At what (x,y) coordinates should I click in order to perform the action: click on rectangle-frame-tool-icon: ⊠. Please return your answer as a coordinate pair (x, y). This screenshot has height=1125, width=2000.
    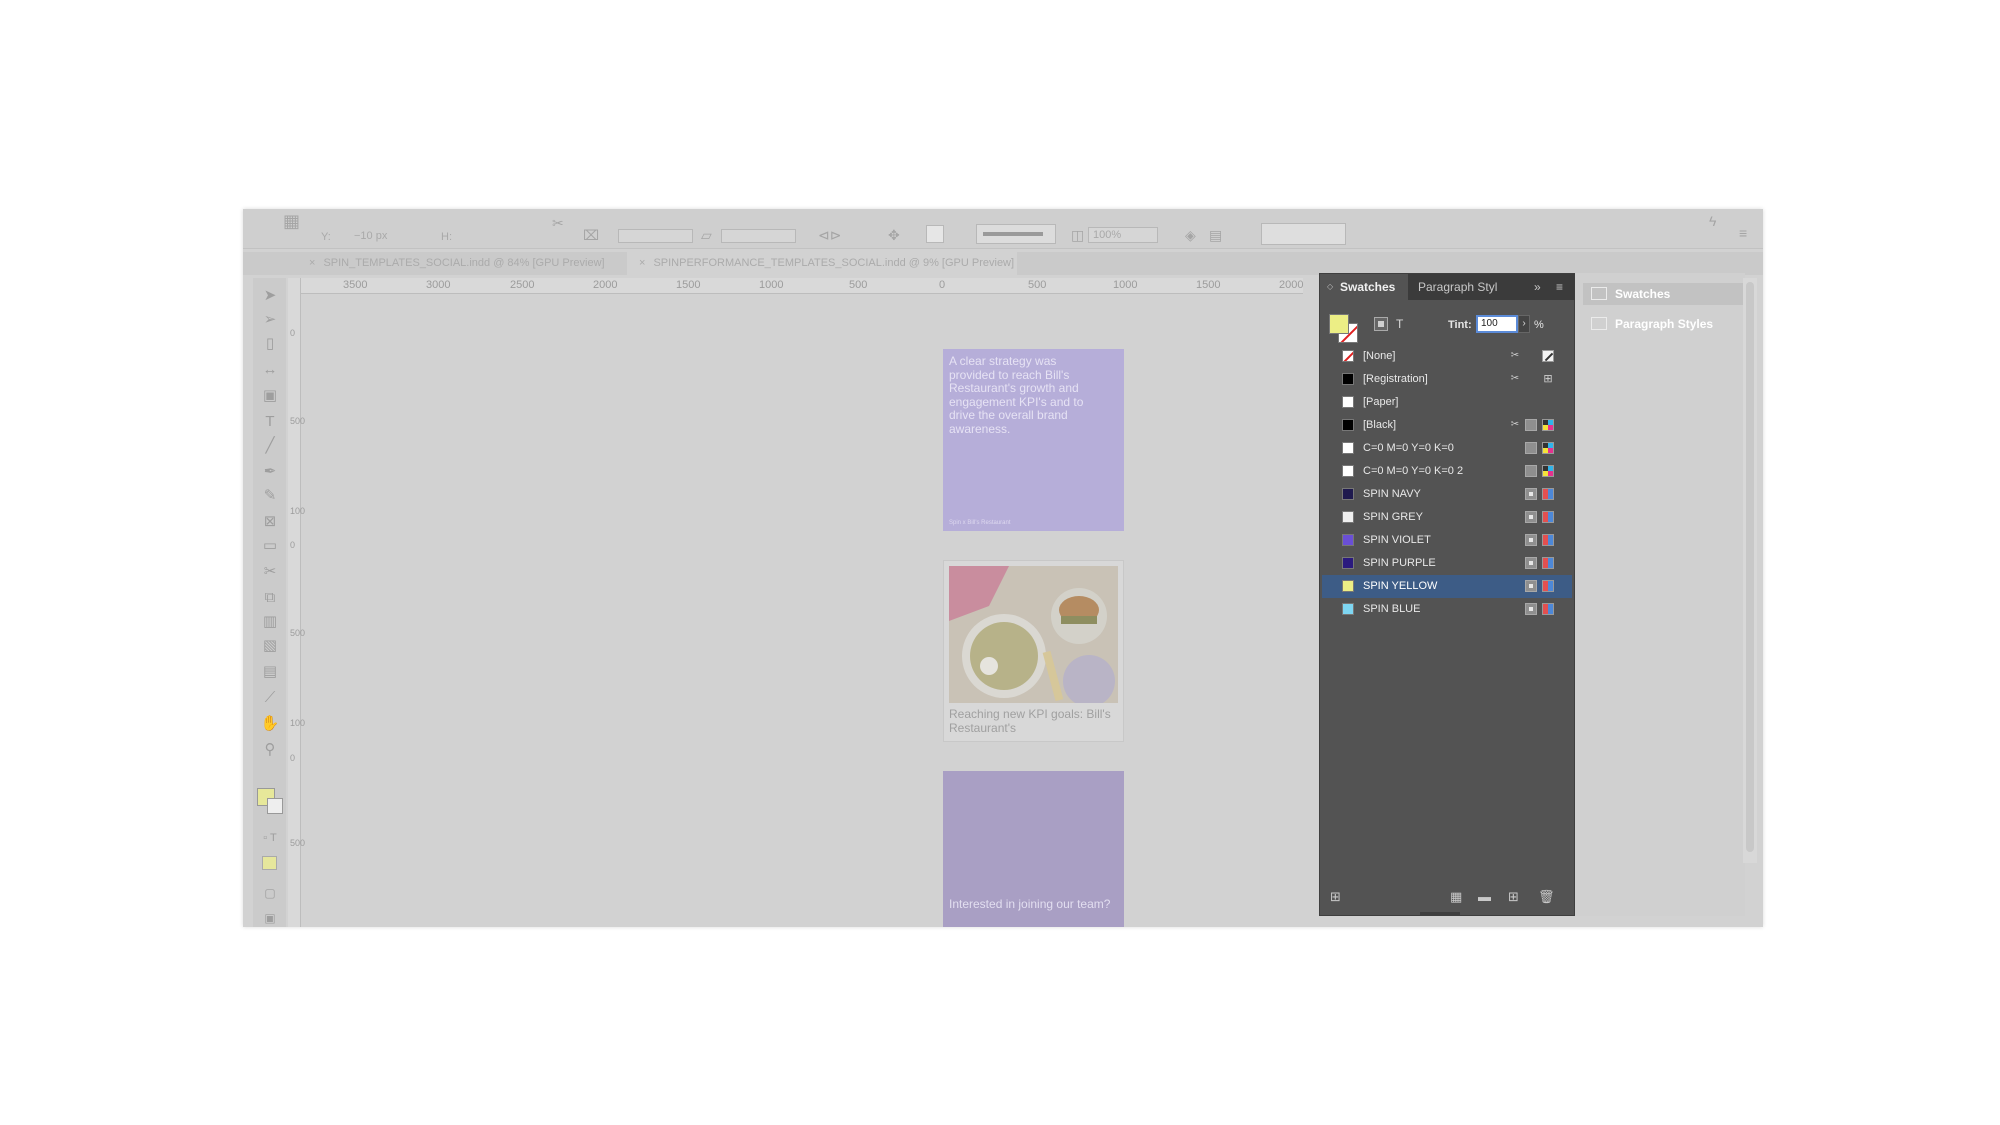
    Looking at the image, I should click on (270, 522).